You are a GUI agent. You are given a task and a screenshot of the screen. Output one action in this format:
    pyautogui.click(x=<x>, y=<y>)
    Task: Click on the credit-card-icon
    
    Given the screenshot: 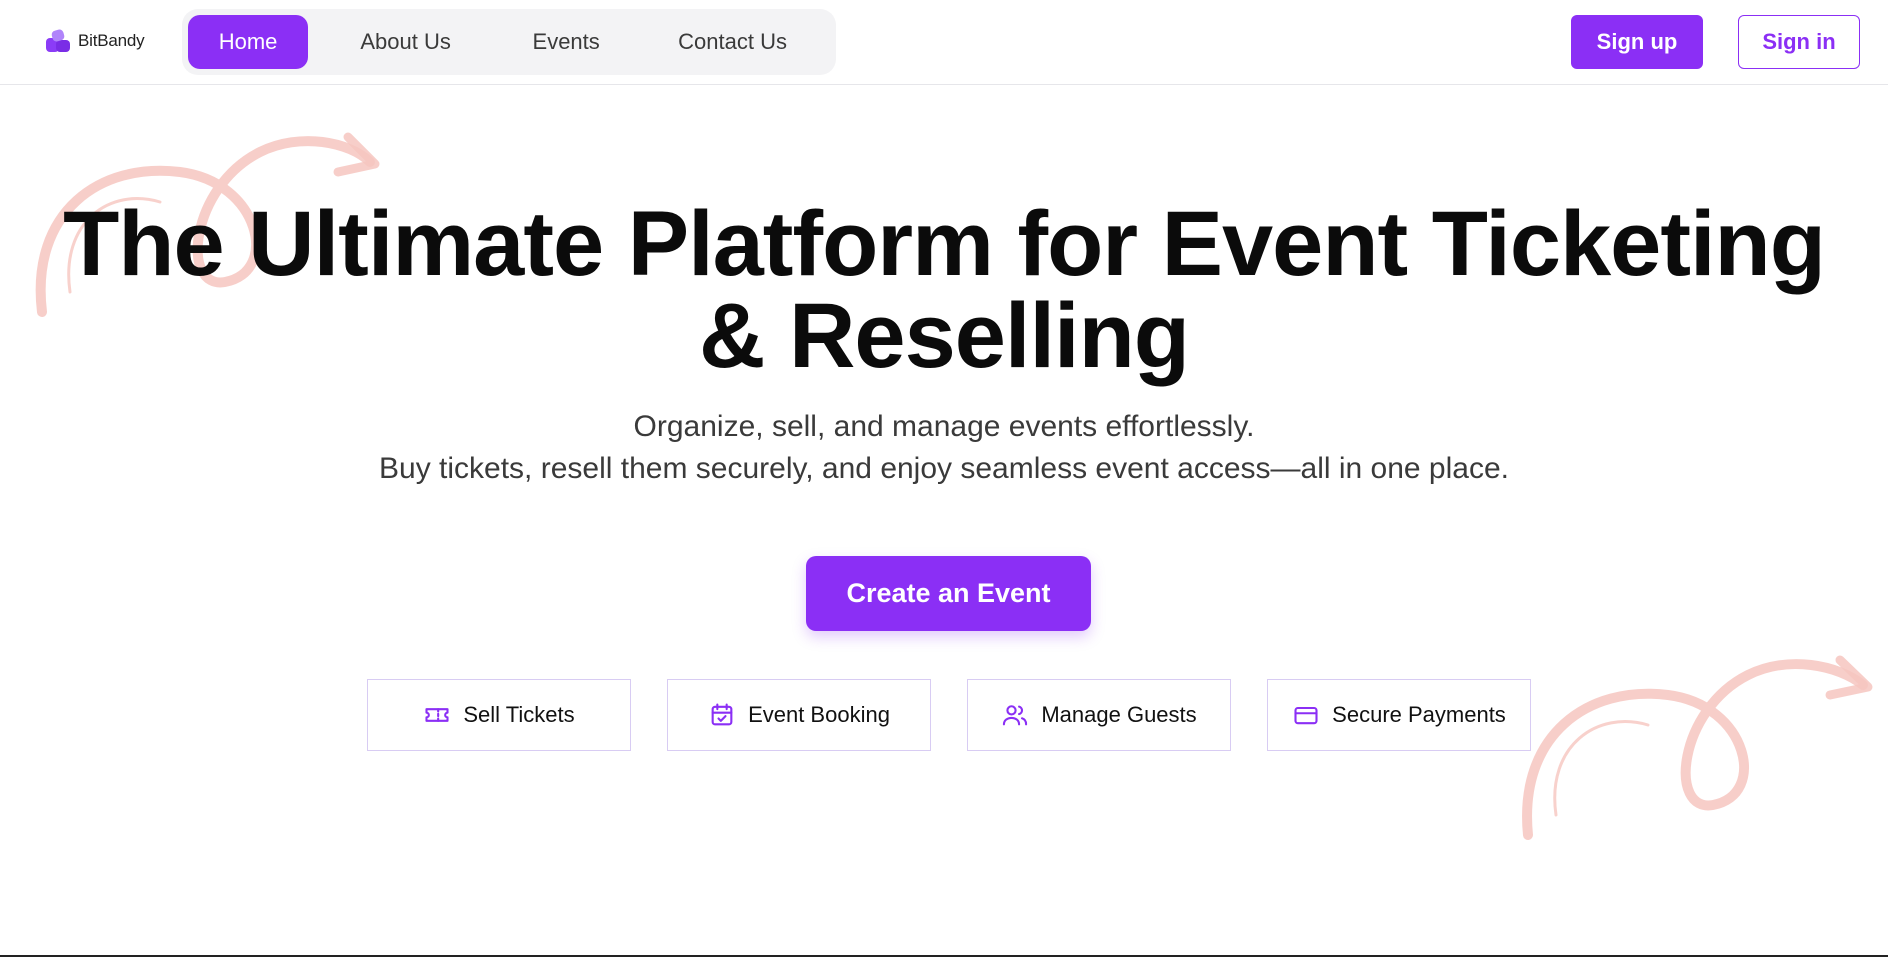 What is the action you would take?
    pyautogui.click(x=1306, y=715)
    